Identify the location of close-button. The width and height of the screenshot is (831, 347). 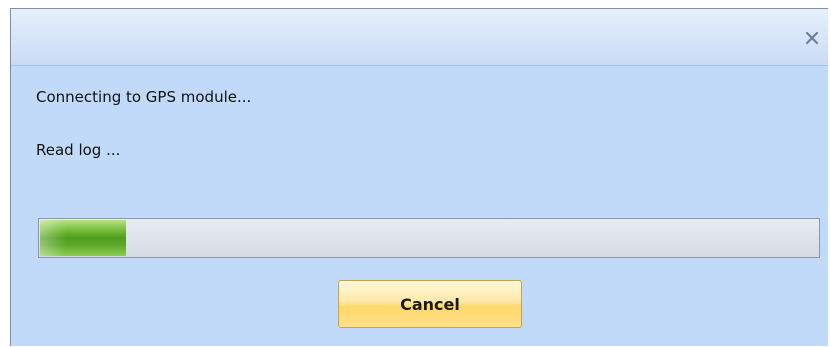
(812, 38).